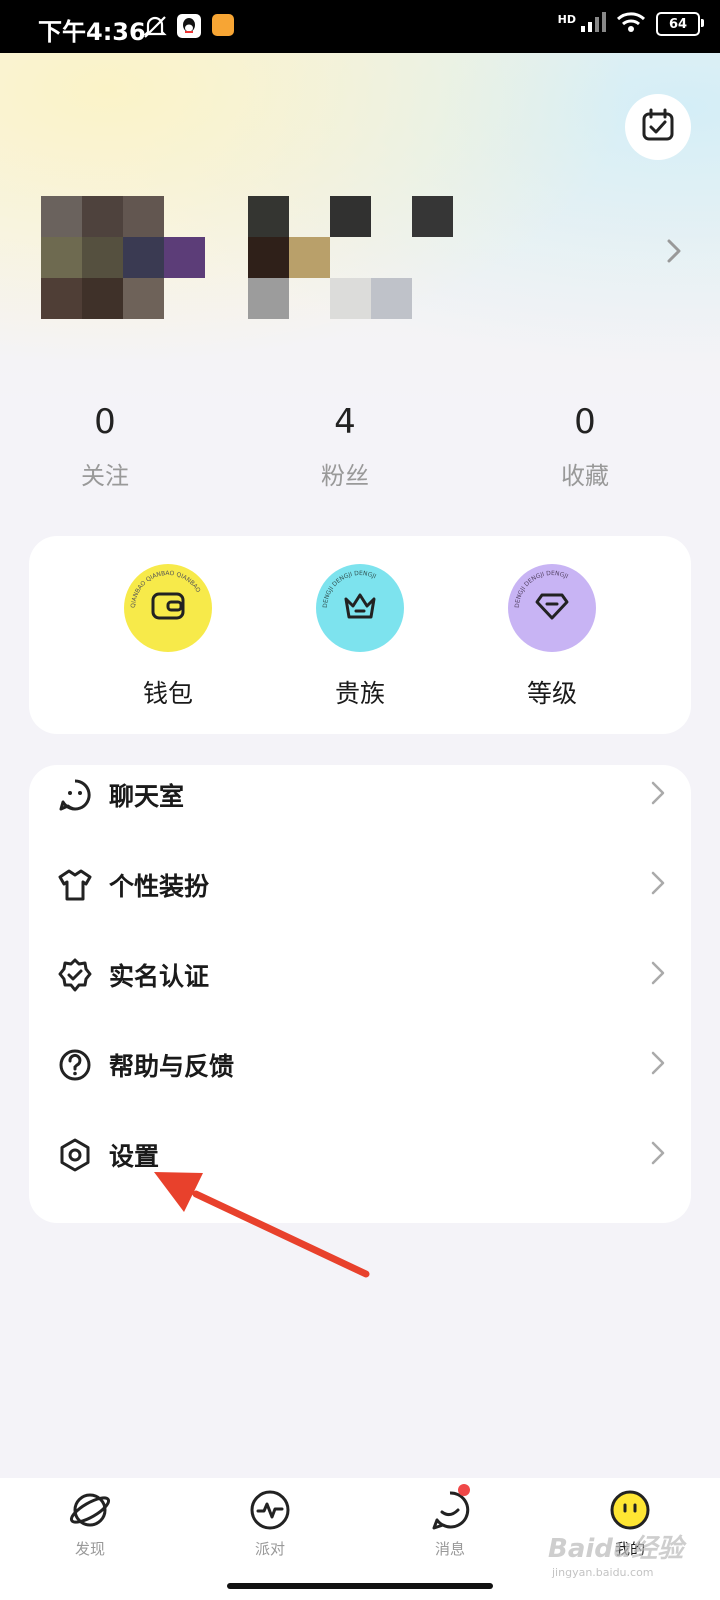 This screenshot has height=1600, width=720. What do you see at coordinates (603, 1572) in the screenshot?
I see `baidu-watermark-url: jingyan.baidu.com` at bounding box center [603, 1572].